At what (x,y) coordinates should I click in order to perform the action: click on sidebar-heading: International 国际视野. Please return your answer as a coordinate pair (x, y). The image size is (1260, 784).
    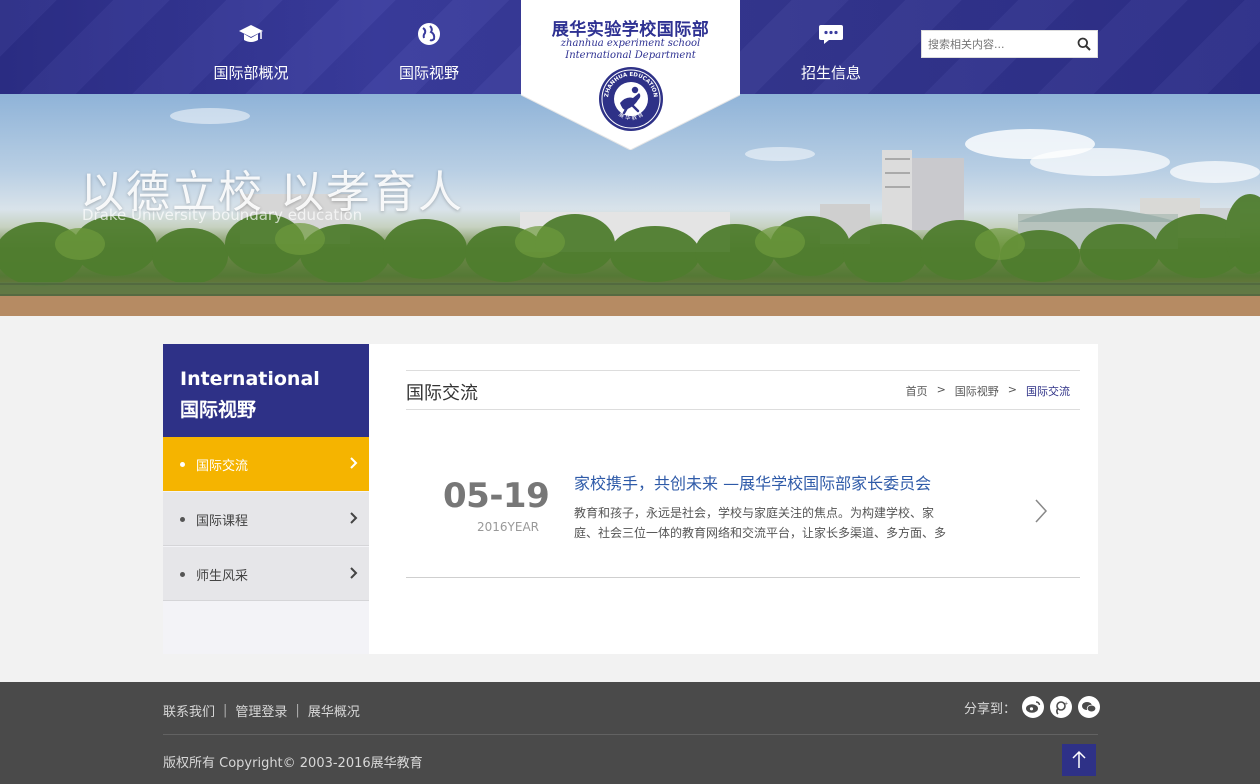
    Looking at the image, I should click on (266, 390).